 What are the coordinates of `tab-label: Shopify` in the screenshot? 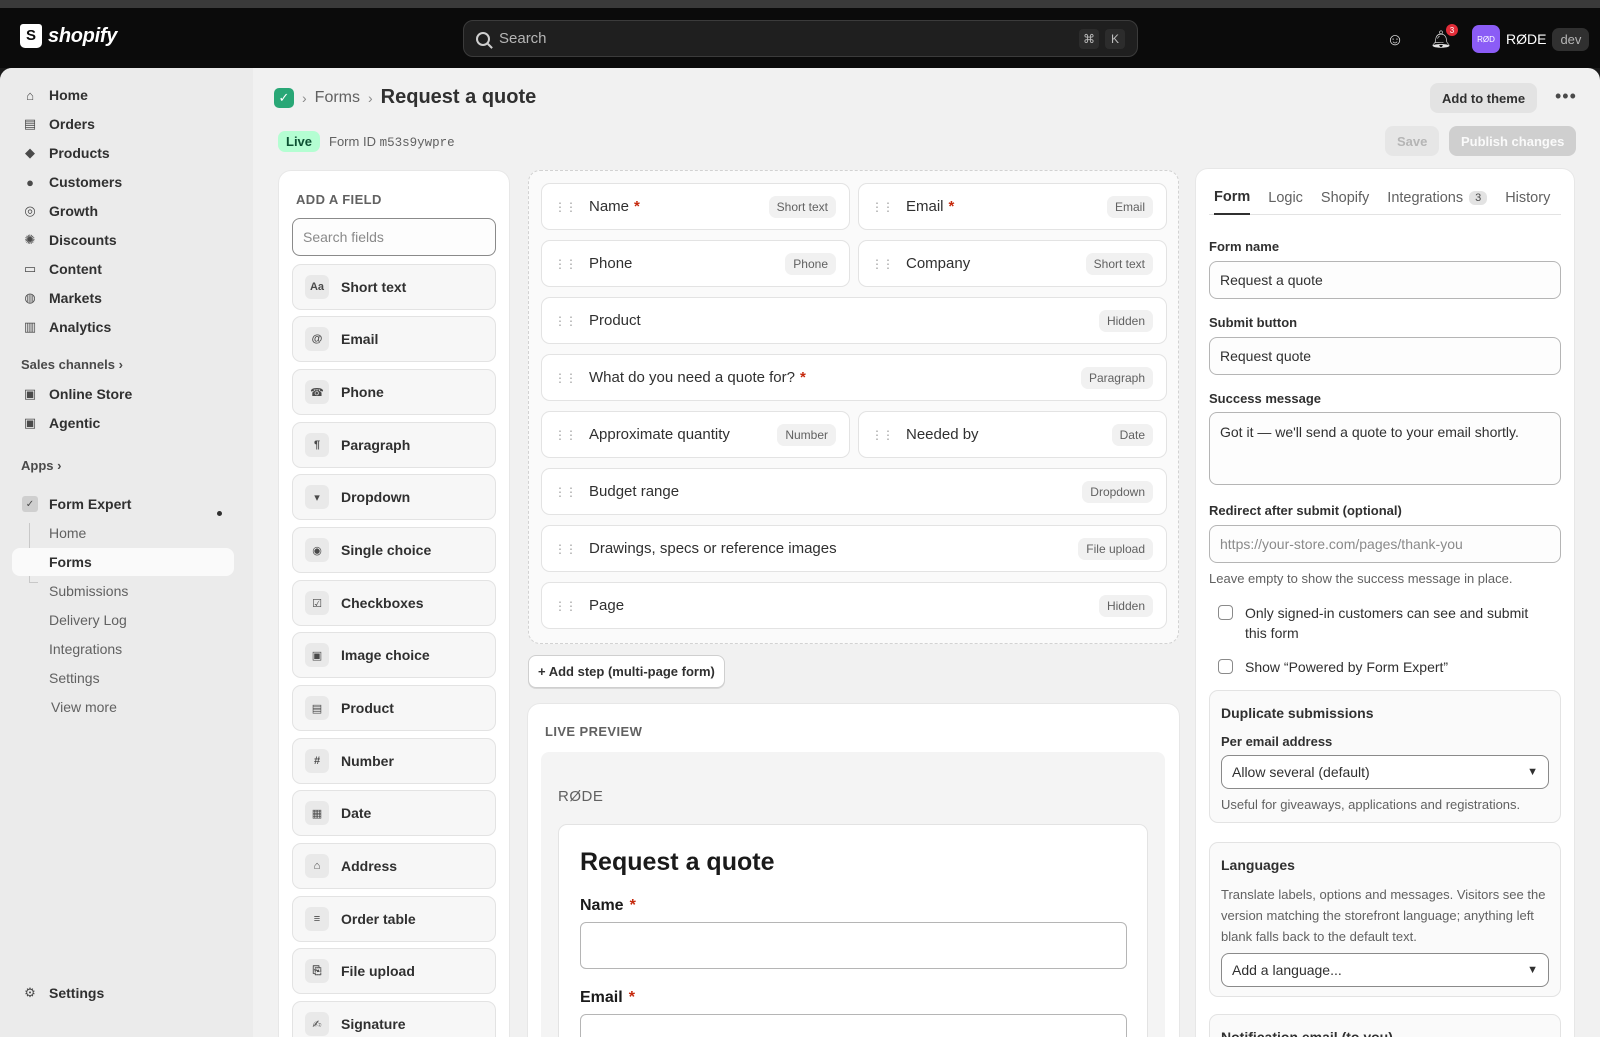 It's located at (1345, 198).